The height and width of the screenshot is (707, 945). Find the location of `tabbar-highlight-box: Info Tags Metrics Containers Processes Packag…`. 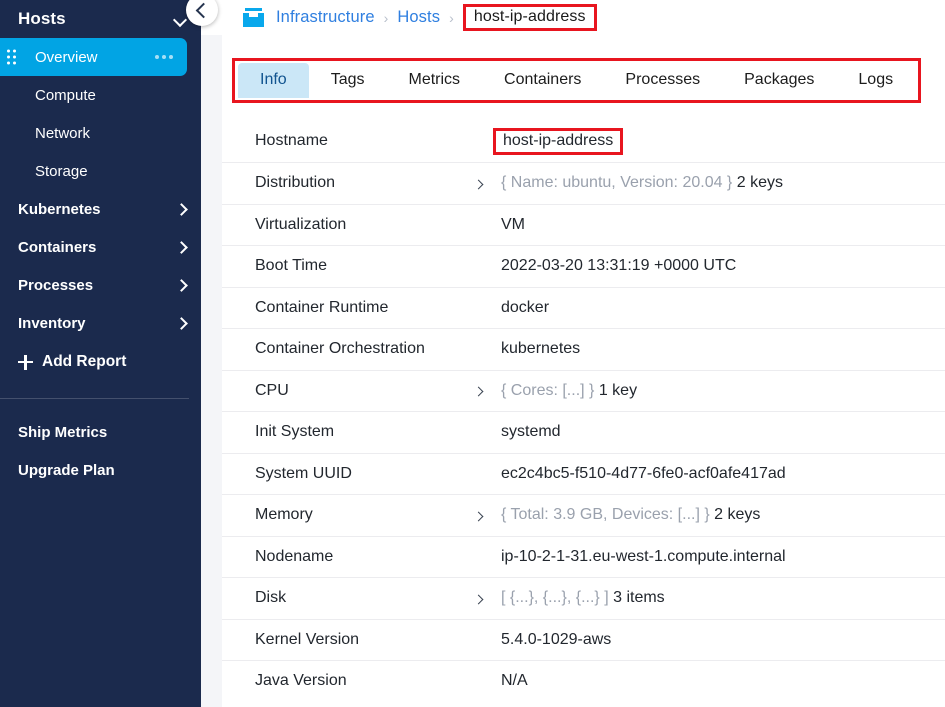

tabbar-highlight-box: Info Tags Metrics Containers Processes Packag… is located at coordinates (577, 80).